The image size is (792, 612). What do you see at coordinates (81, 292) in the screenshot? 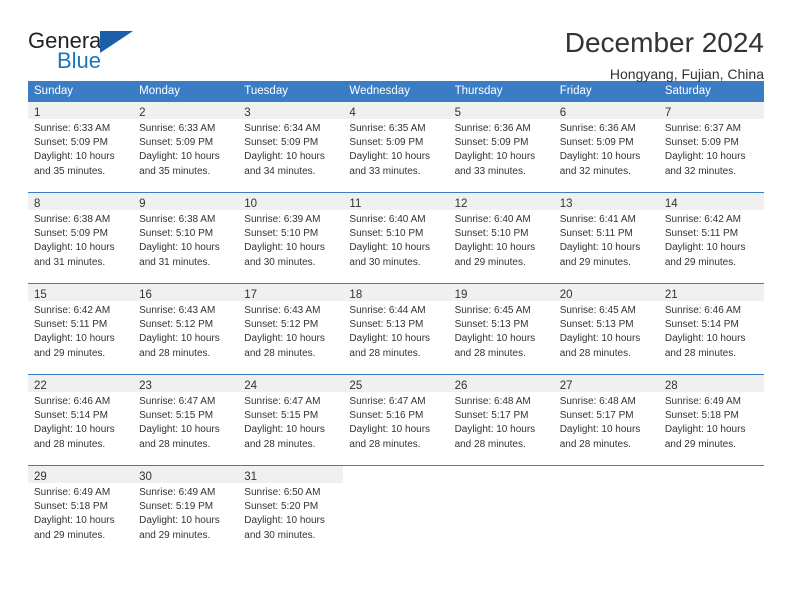
I see `day-number-bar: 15` at bounding box center [81, 292].